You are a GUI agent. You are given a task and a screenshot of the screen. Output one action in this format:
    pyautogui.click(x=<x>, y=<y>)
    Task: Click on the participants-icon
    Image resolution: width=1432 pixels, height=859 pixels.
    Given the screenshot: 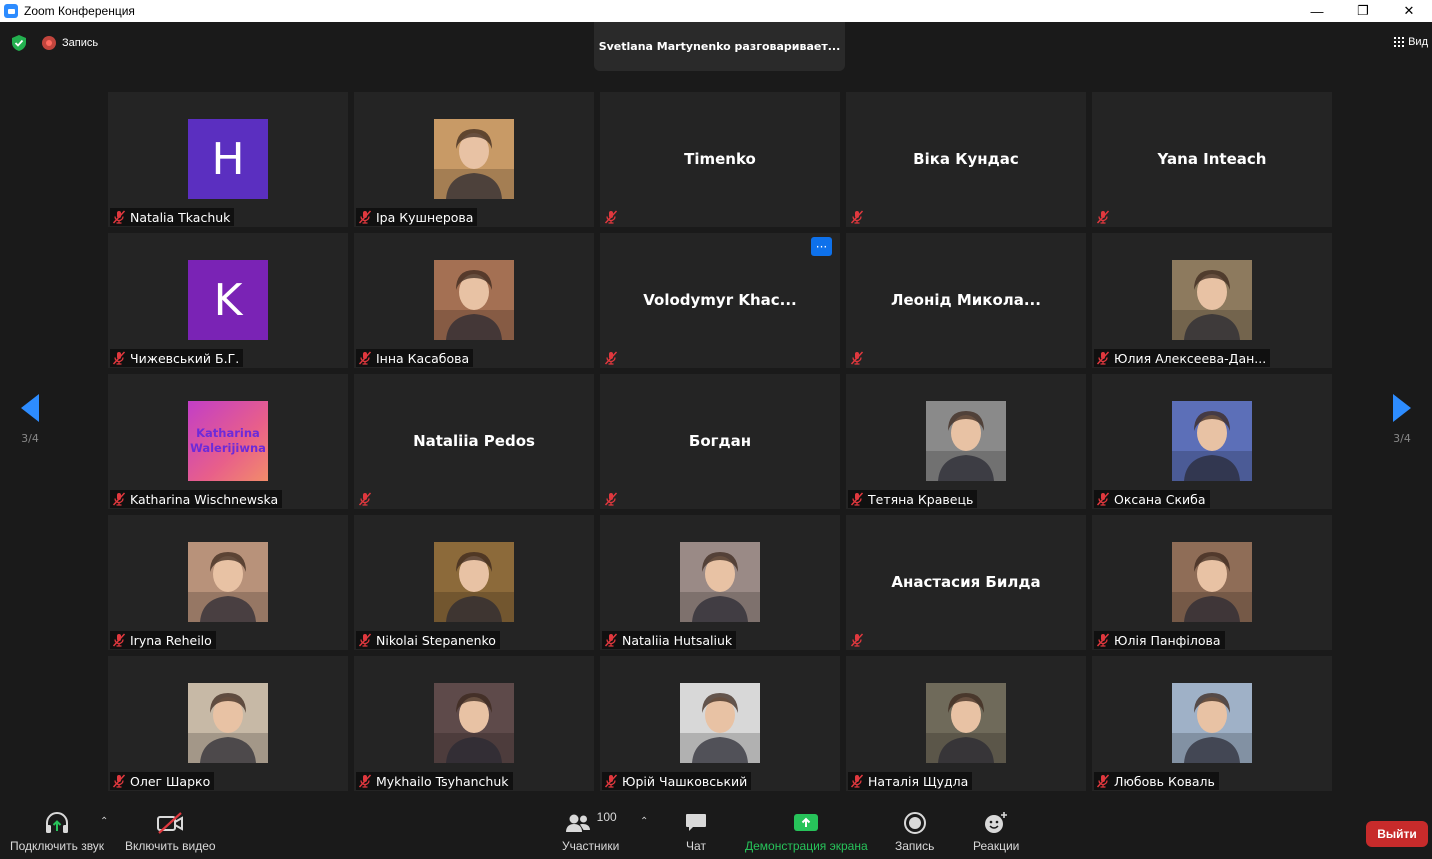 What is the action you would take?
    pyautogui.click(x=577, y=823)
    